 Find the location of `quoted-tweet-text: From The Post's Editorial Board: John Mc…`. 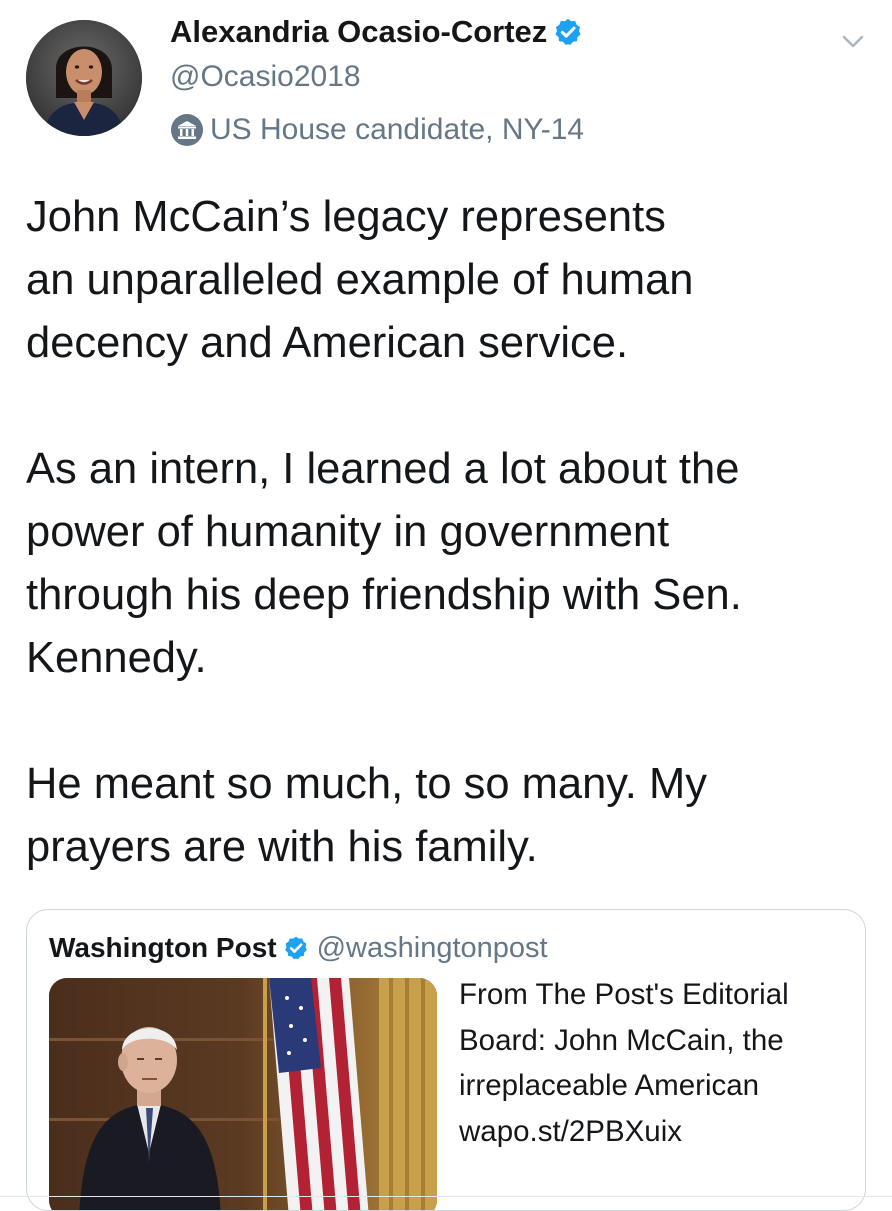

quoted-tweet-text: From The Post's Editorial Board: John Mc… is located at coordinates (659, 1063).